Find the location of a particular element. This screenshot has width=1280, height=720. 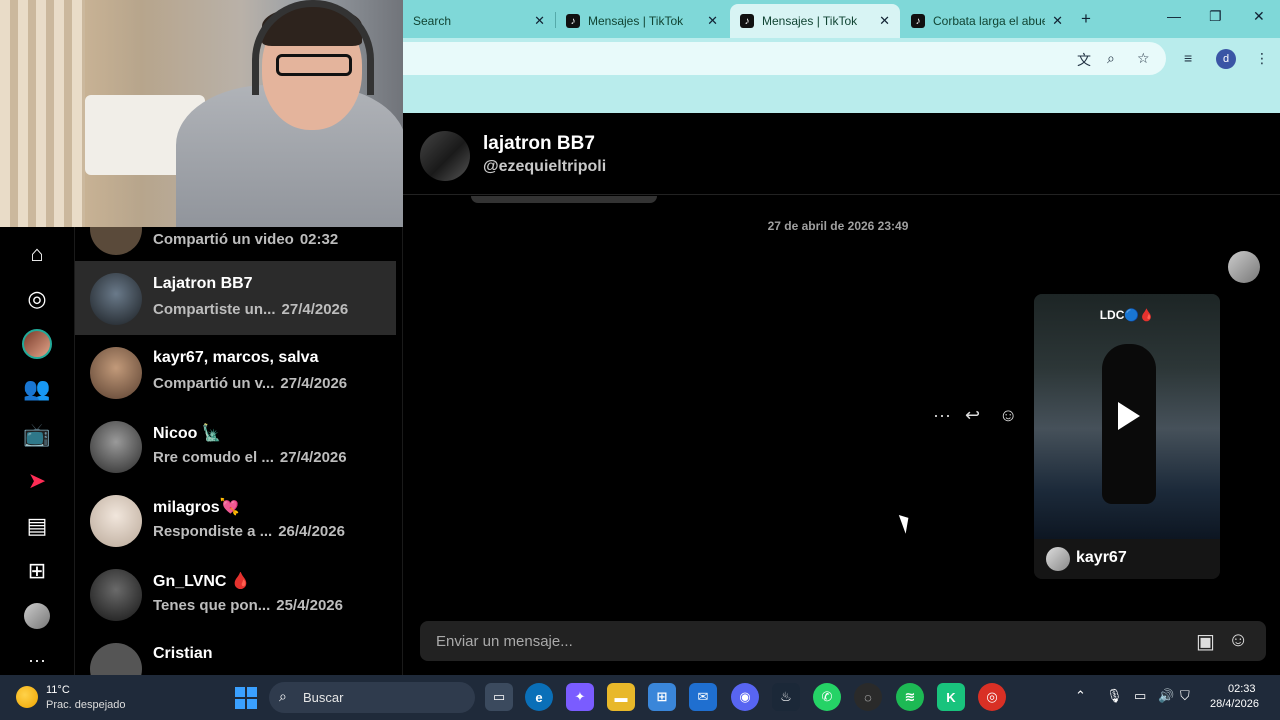

explore-icon: ◎ is located at coordinates (37, 299).